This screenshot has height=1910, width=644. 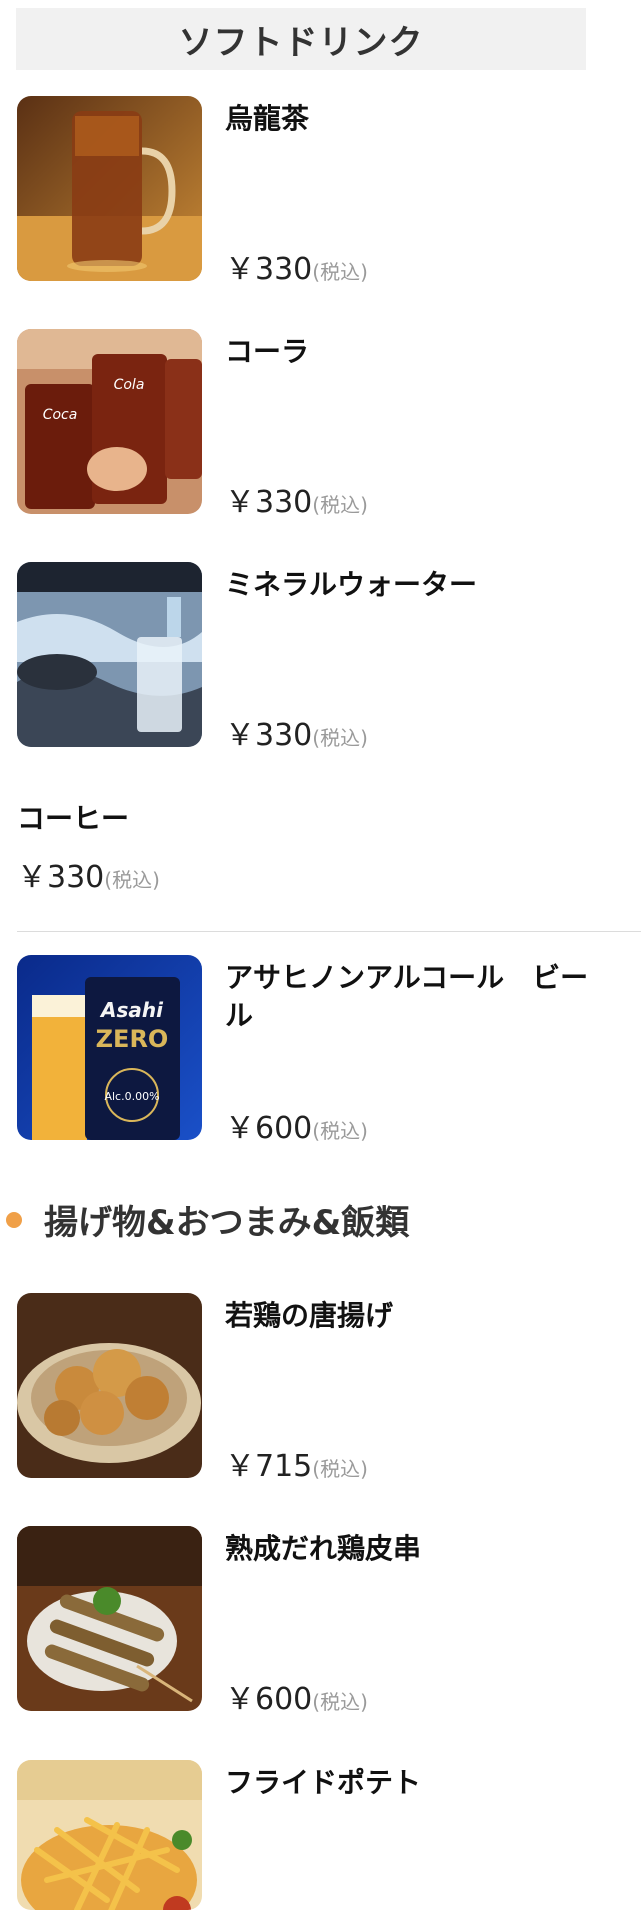 I want to click on menu-item-chicken-skin-skewer: 熟成だれ鶏皮串 ￥600(税込), so click(x=322, y=1621).